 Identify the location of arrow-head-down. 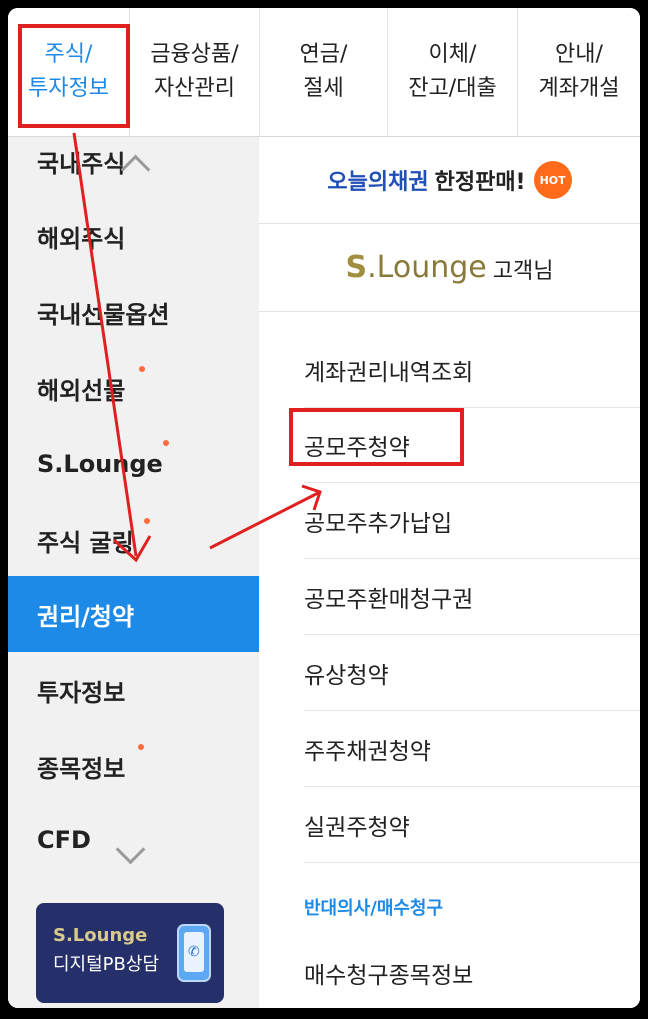
(132, 549).